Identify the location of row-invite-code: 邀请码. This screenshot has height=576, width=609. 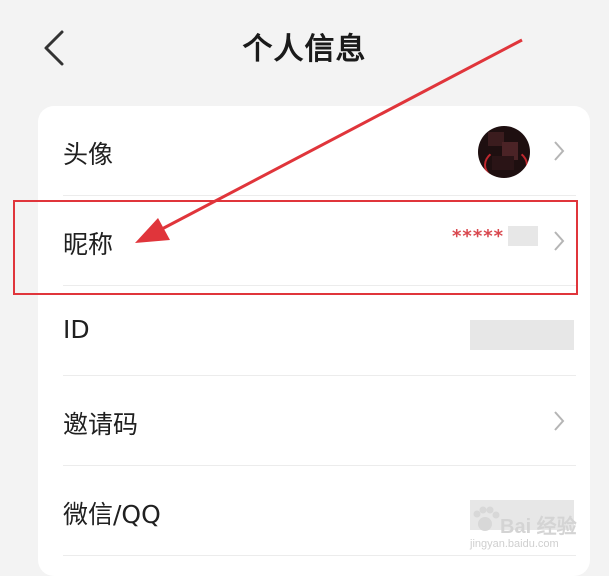
(314, 421).